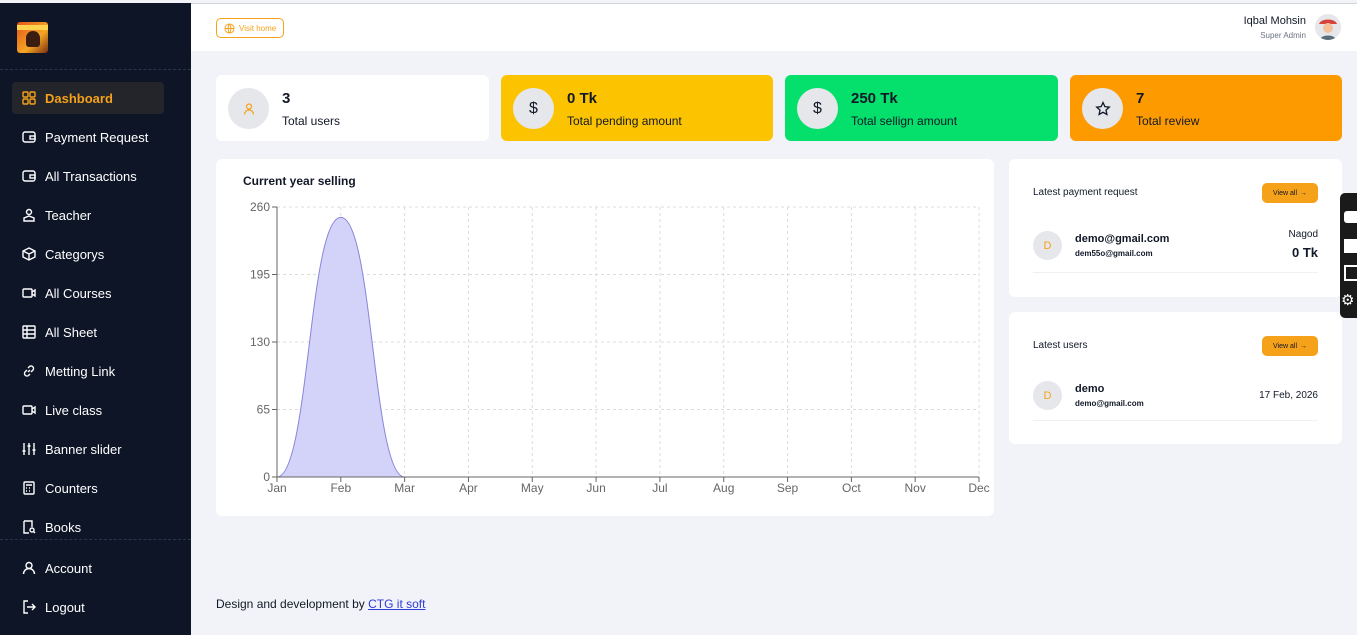  I want to click on sidebar-item-label: All Sheet, so click(71, 332).